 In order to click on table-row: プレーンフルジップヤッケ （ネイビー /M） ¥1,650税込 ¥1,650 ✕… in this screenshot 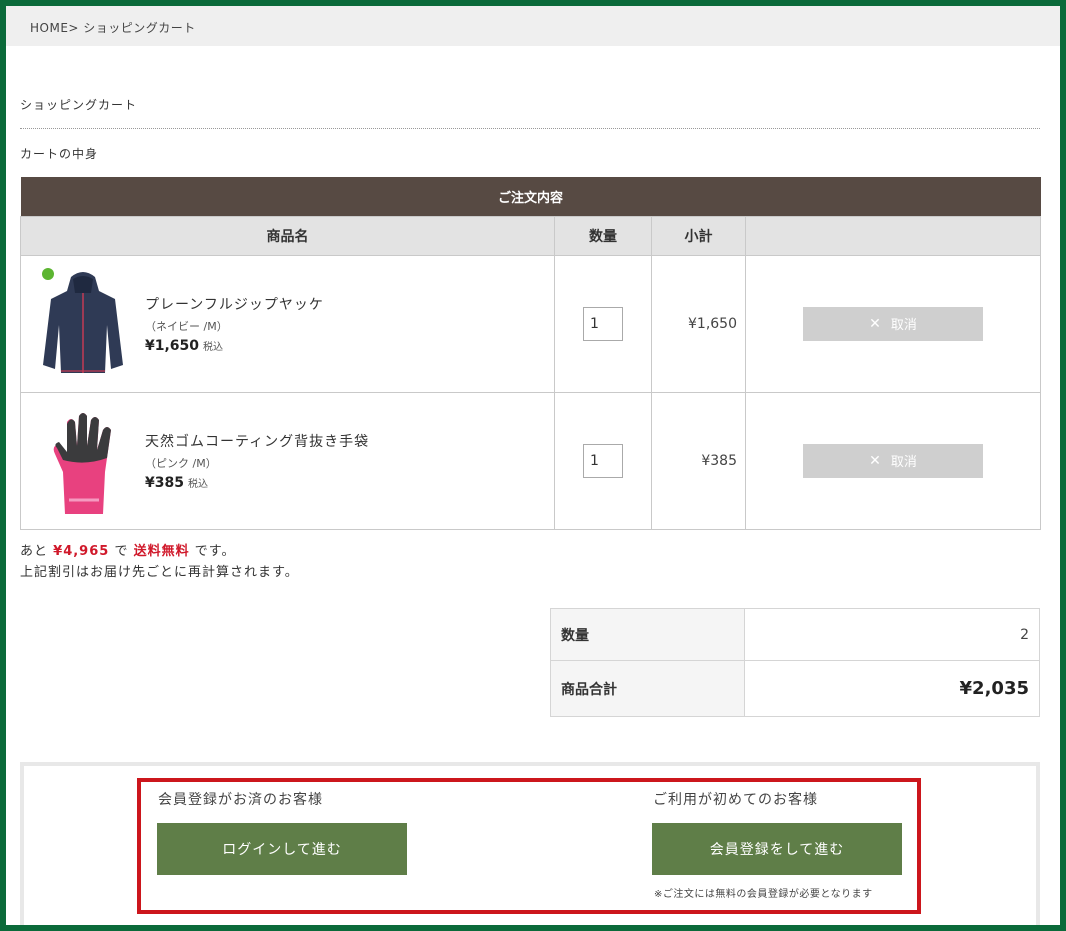, I will do `click(531, 323)`.